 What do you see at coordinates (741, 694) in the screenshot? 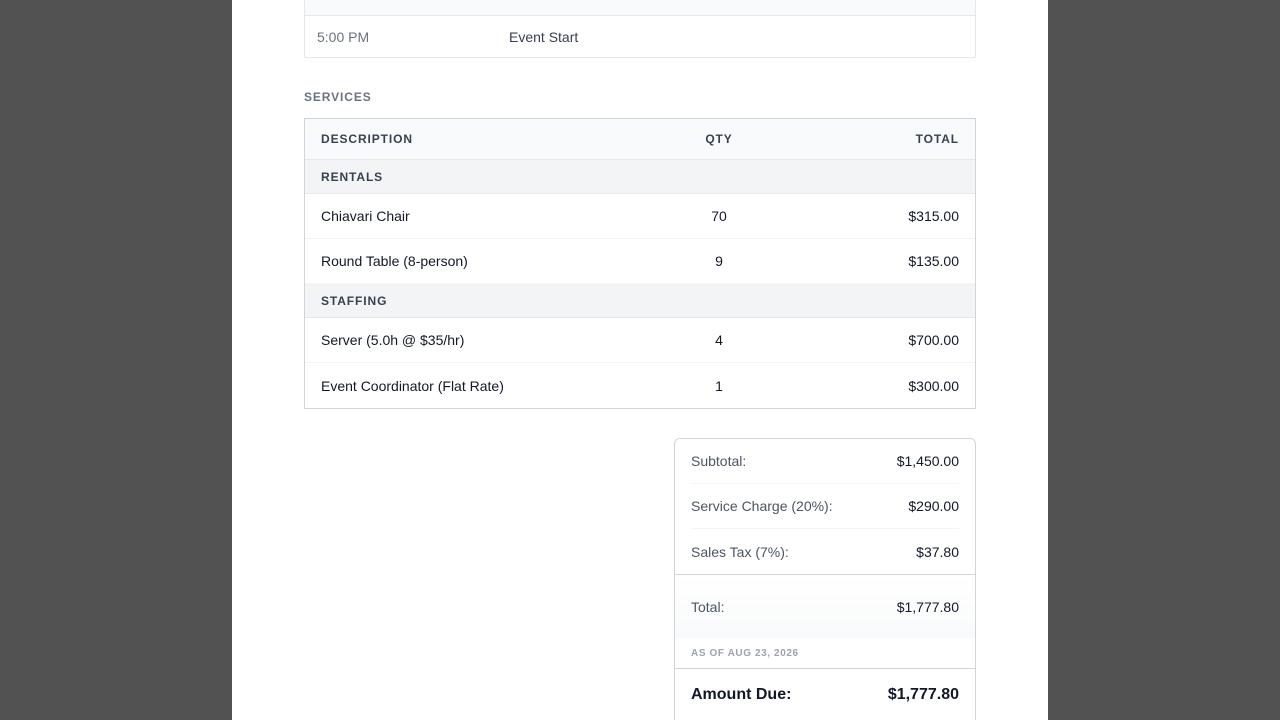
I see `amount-due-label: Amount Due:` at bounding box center [741, 694].